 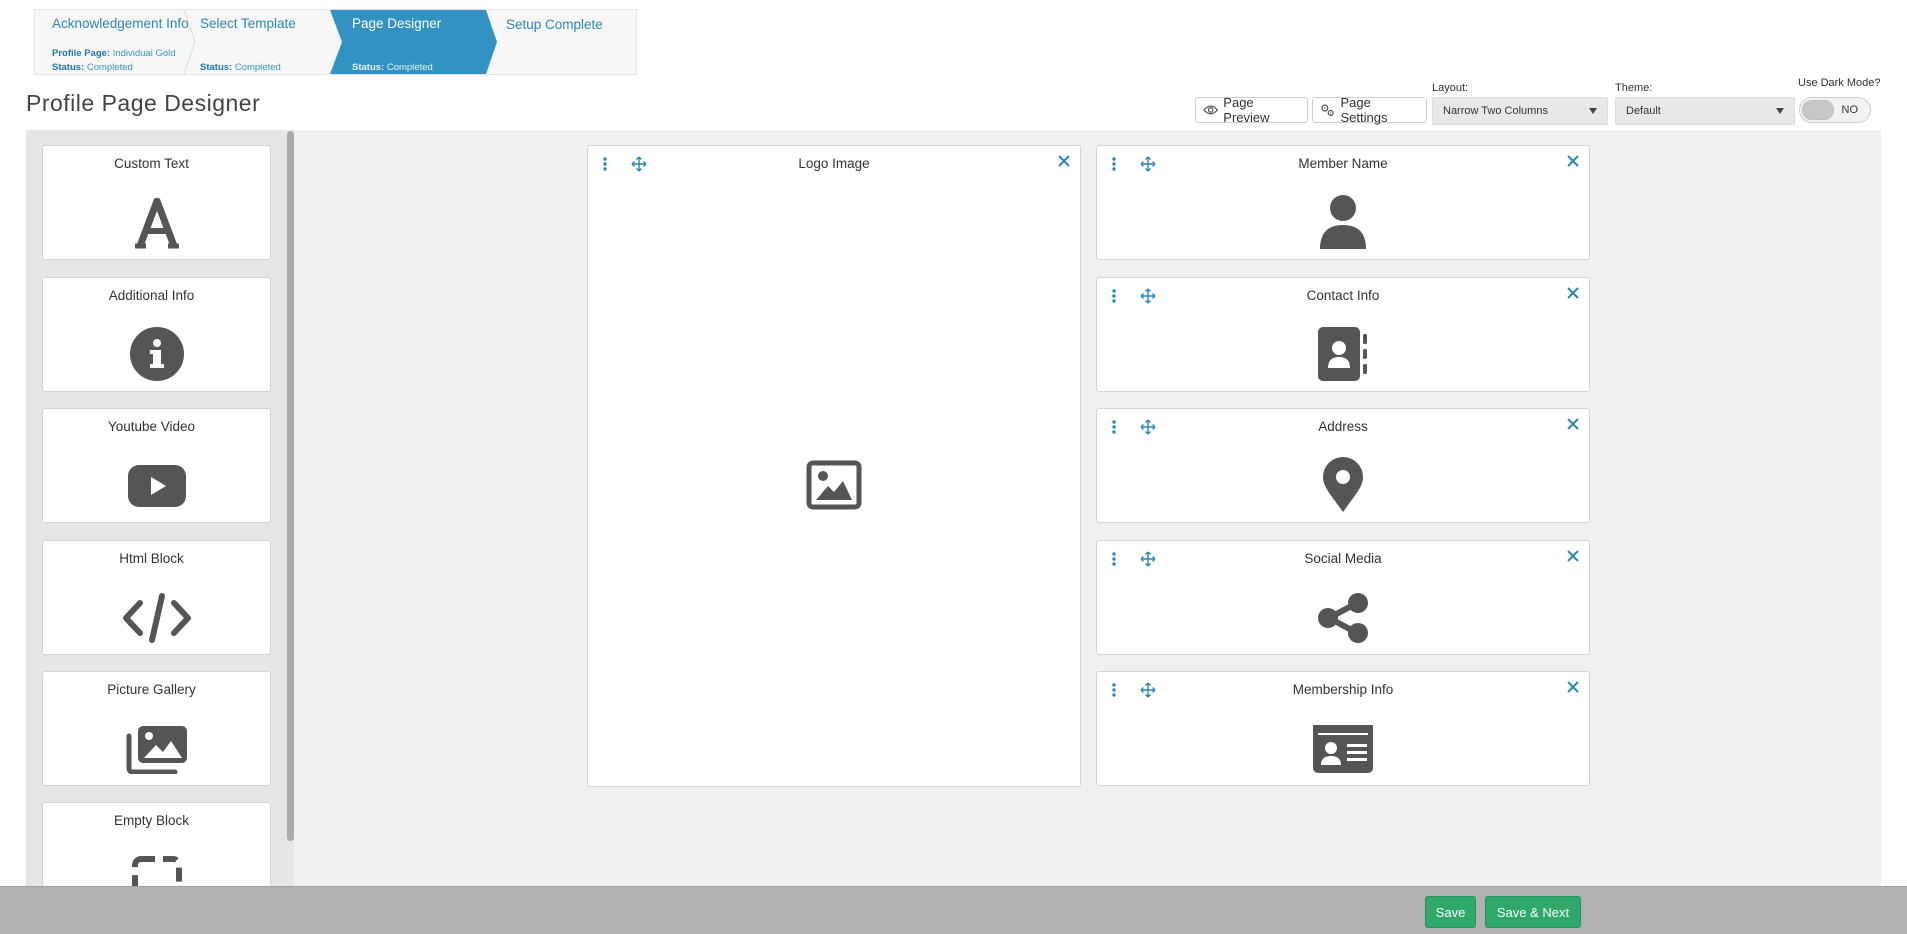 What do you see at coordinates (1327, 110) in the screenshot?
I see `gears-icon` at bounding box center [1327, 110].